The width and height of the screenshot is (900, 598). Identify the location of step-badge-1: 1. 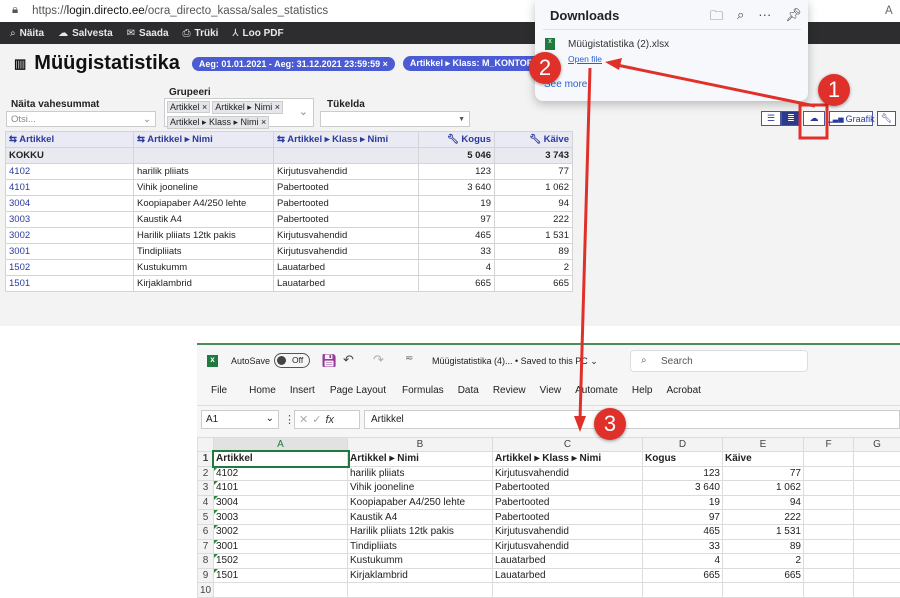
(834, 90).